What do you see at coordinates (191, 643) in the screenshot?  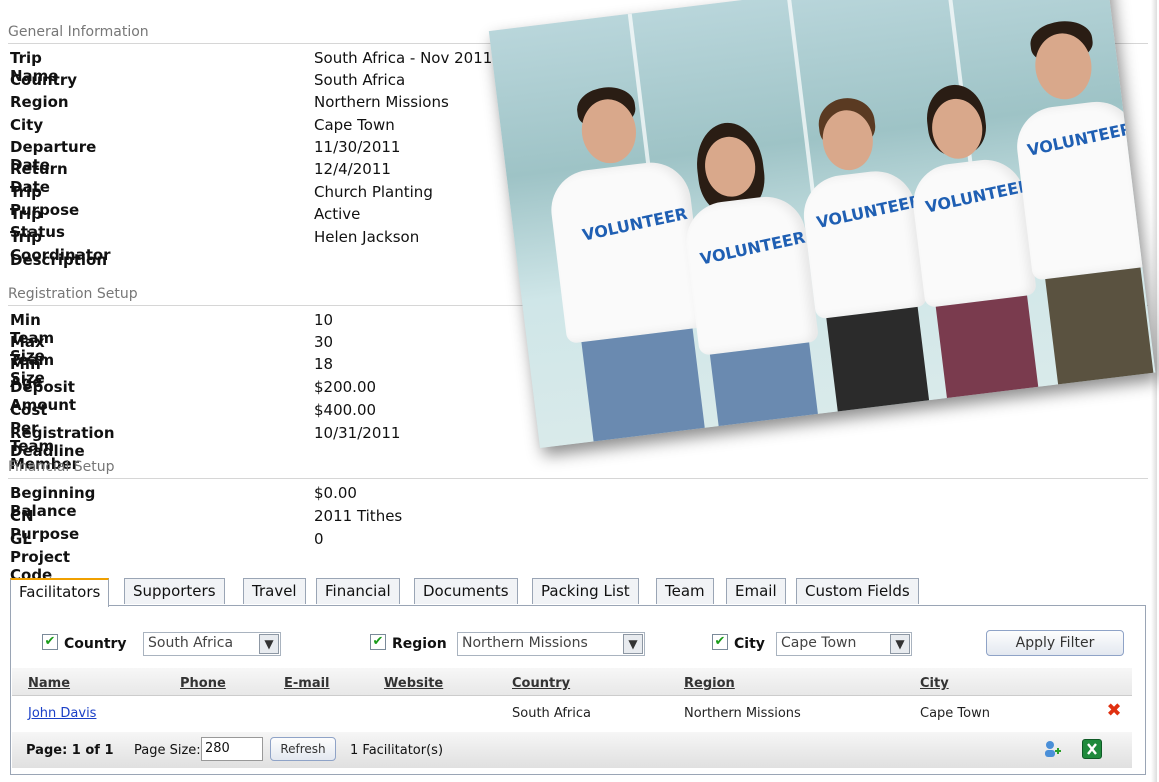 I see `country-select-value: South Africa` at bounding box center [191, 643].